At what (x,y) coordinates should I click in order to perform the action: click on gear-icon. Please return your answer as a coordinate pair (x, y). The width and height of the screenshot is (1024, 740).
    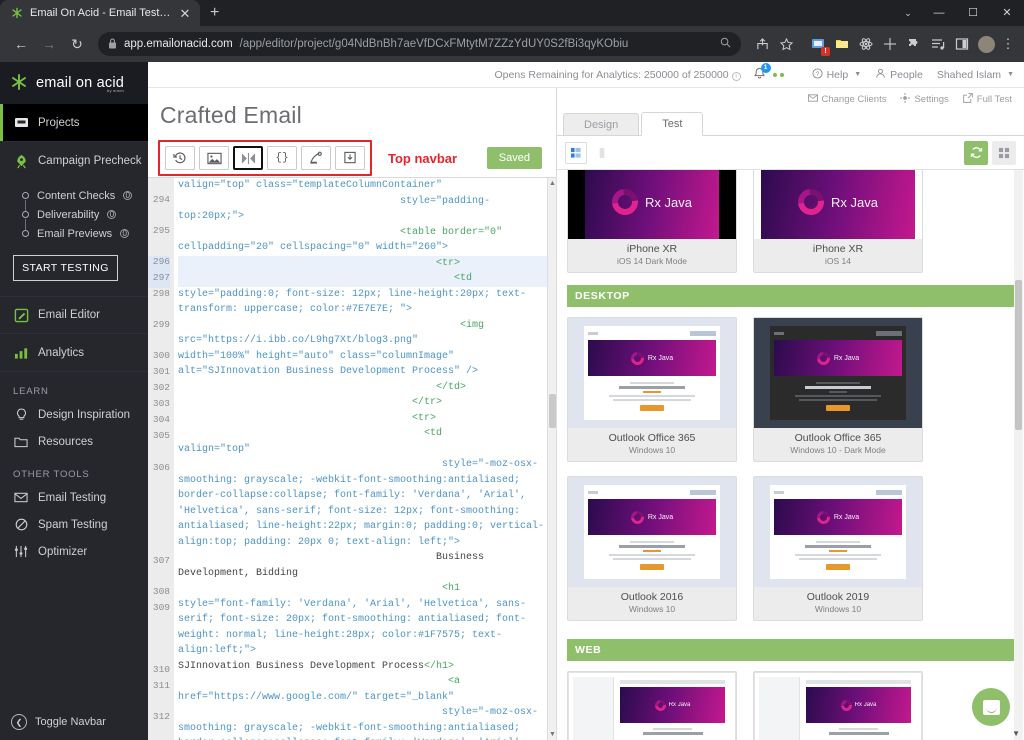
    Looking at the image, I should click on (905, 99).